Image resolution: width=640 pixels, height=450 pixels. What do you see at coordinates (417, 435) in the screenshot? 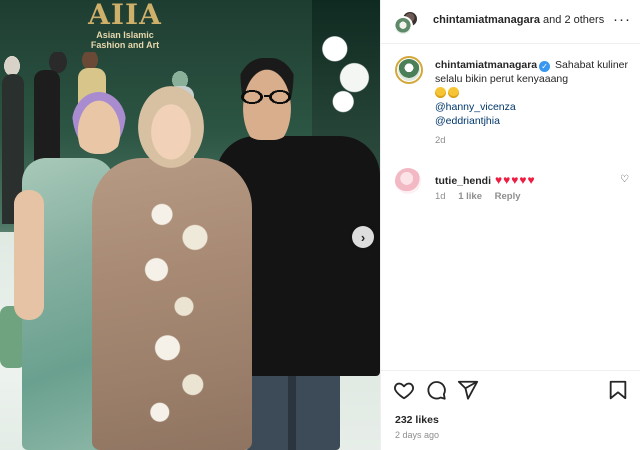
I see `post-timestamp: 2 days ago` at bounding box center [417, 435].